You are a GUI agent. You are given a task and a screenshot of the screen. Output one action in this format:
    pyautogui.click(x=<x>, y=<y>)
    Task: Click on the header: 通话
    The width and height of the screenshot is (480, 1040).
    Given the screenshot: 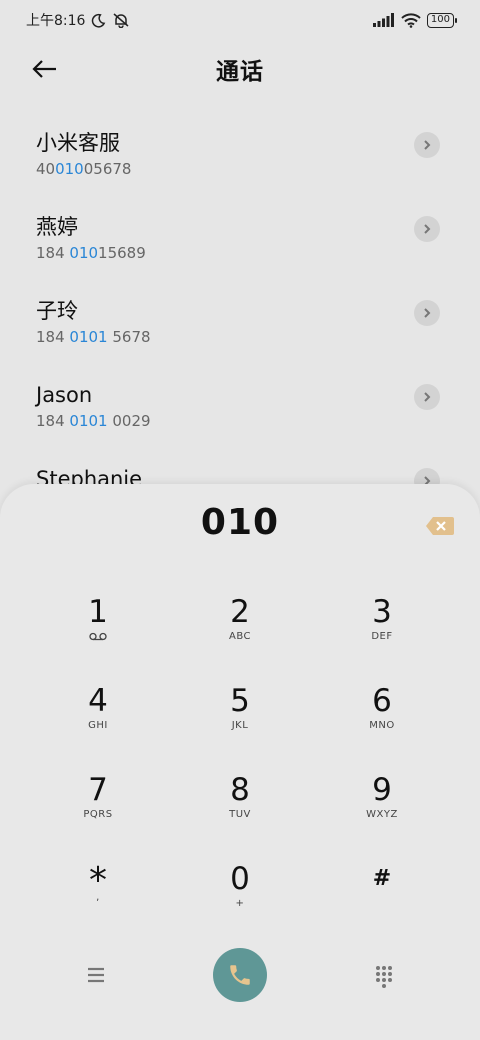 What is the action you would take?
    pyautogui.click(x=240, y=69)
    